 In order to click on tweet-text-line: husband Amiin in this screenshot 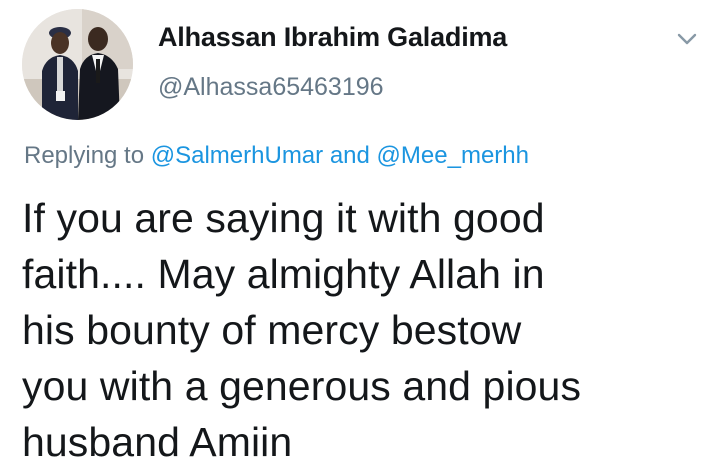, I will do `click(157, 442)`.